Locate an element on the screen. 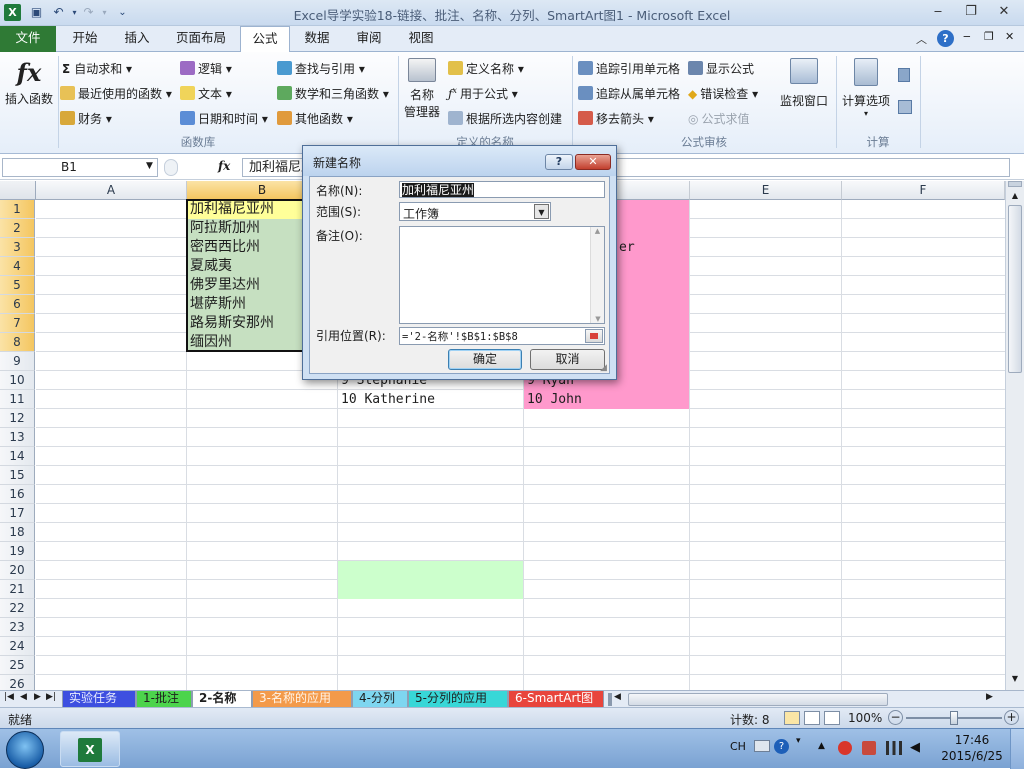 The height and width of the screenshot is (769, 1024). create-from-selection-button: 根据所选内容创建 is located at coordinates (505, 118).